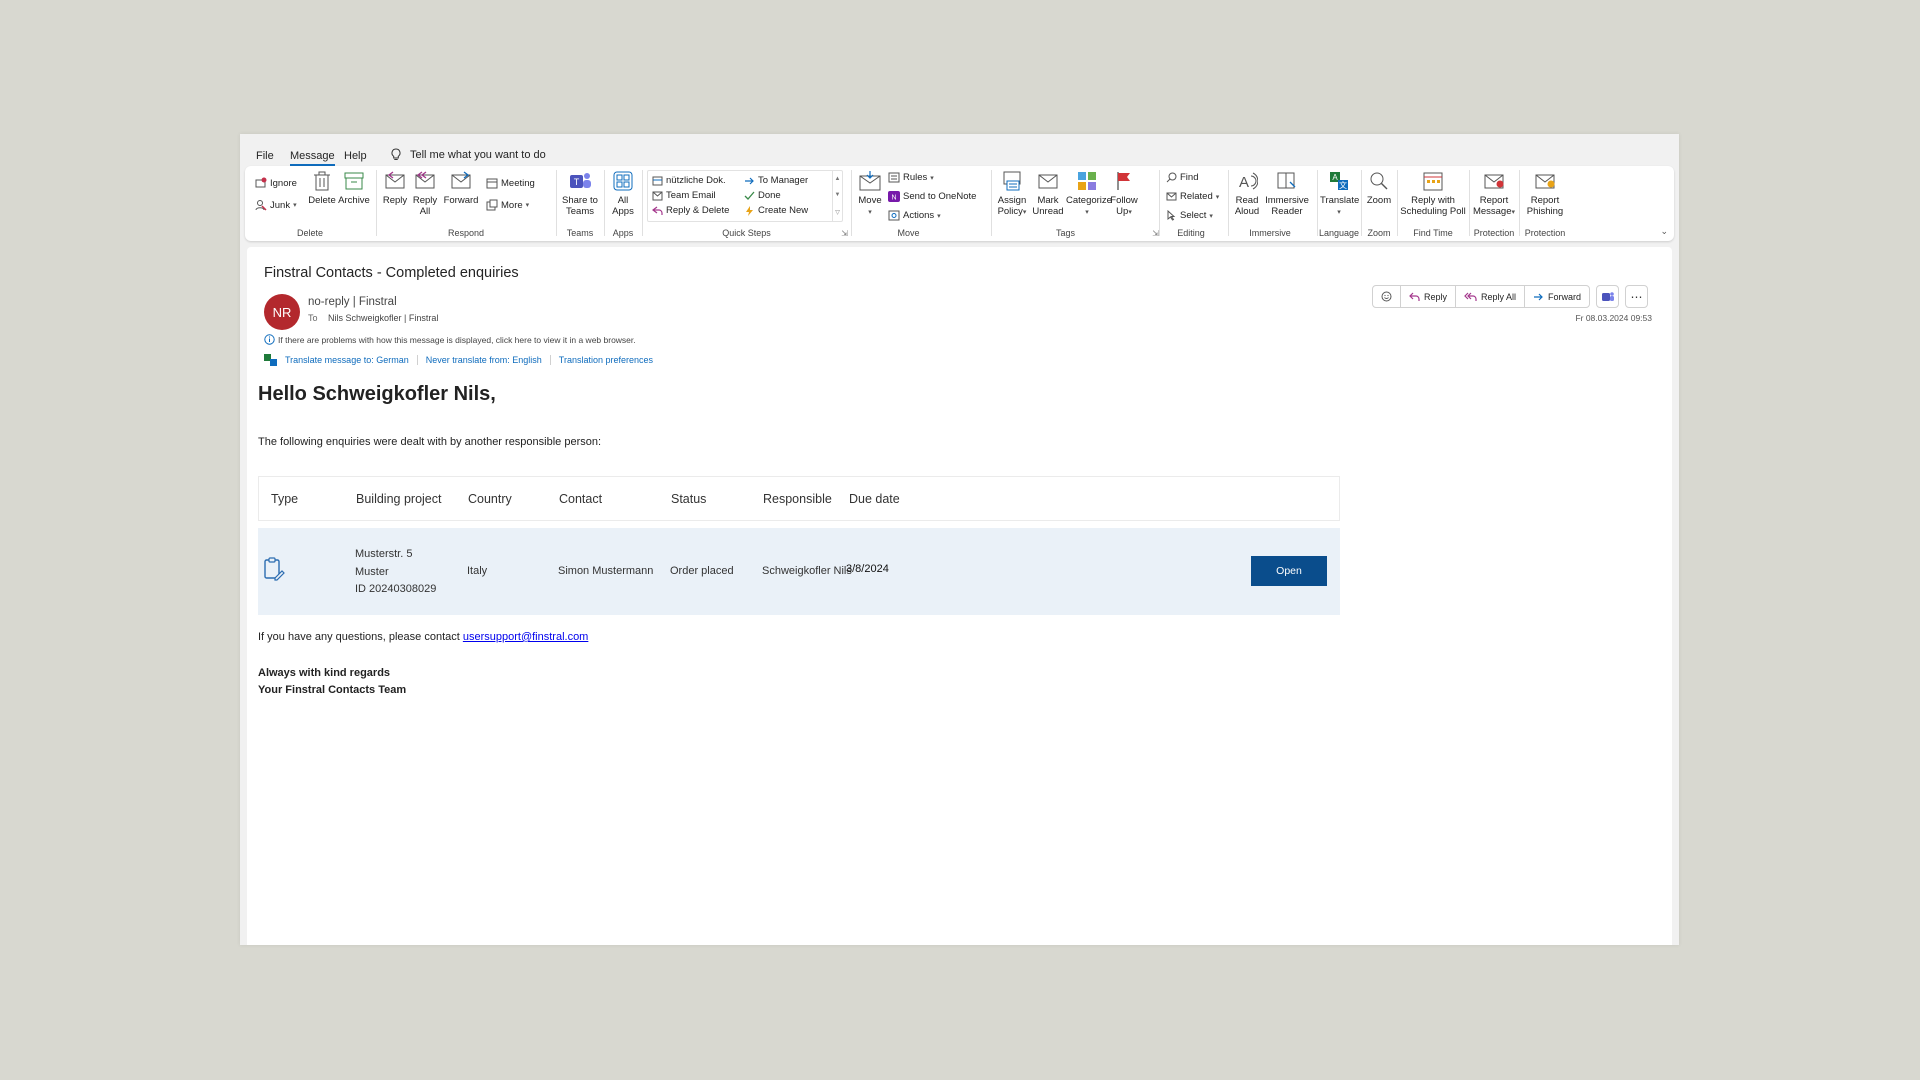 The width and height of the screenshot is (1920, 1080). I want to click on assign-policy-button: Assign Policy▾, so click(1012, 194).